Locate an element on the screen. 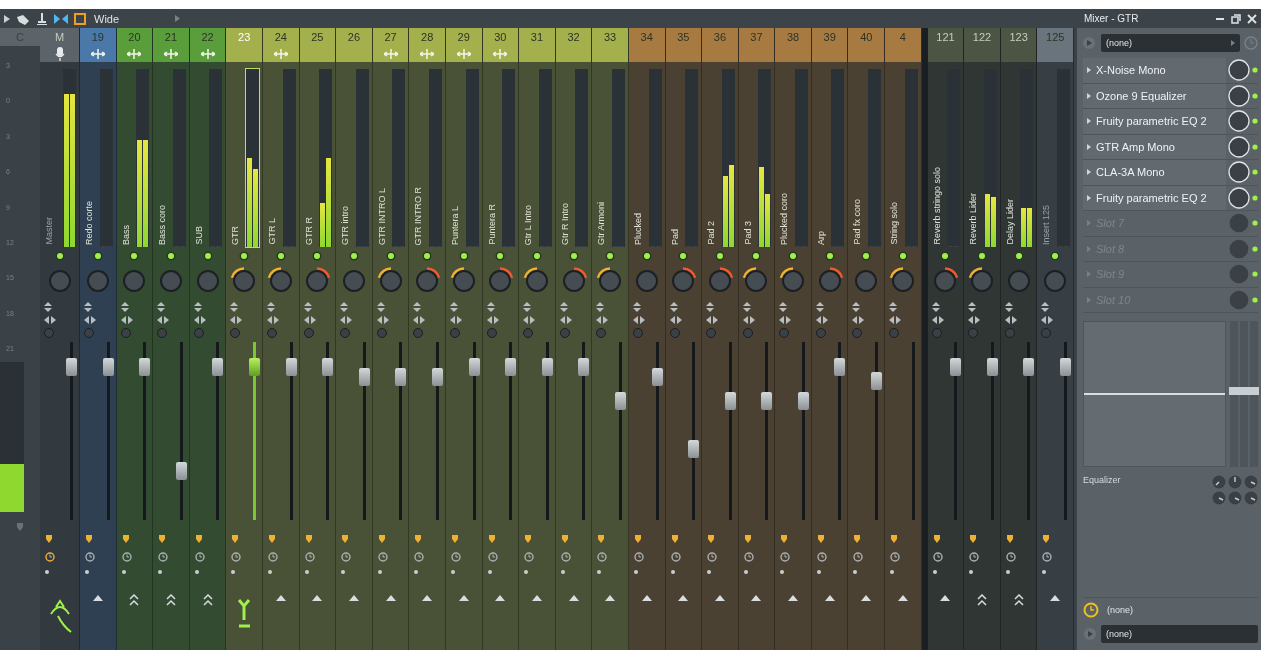 This screenshot has height=650, width=1261. track-number: 122 is located at coordinates (982, 37).